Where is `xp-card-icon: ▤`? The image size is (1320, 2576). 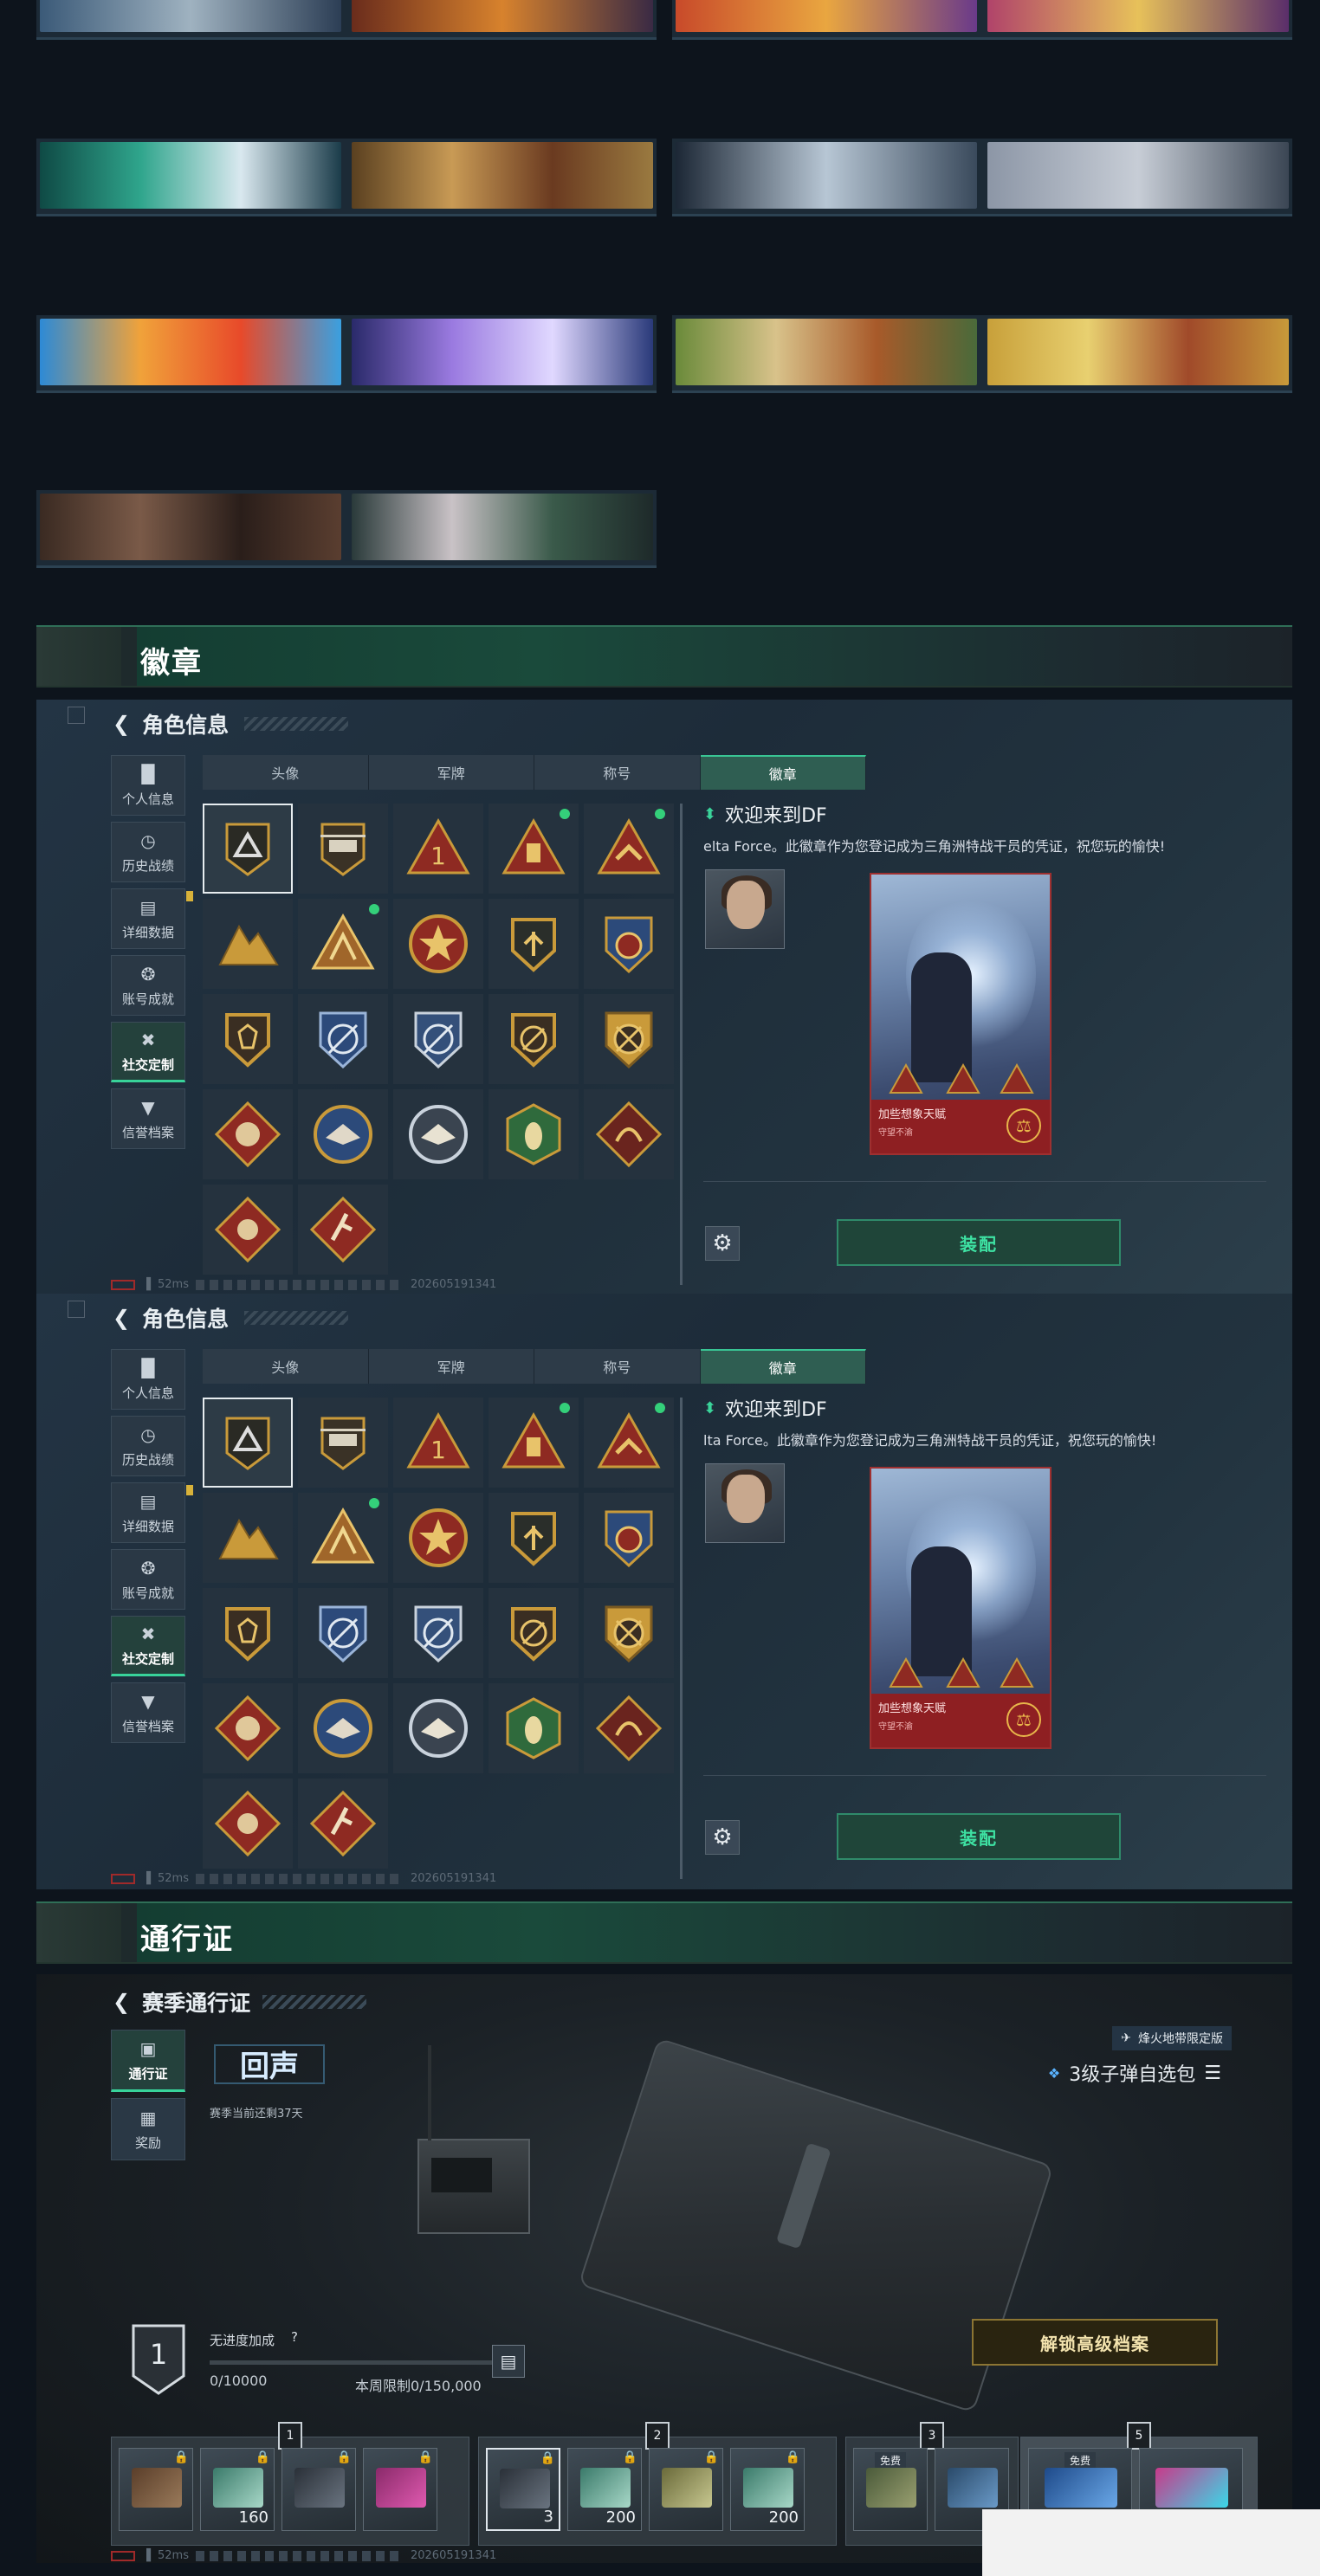
xp-card-icon: ▤ is located at coordinates (509, 2361).